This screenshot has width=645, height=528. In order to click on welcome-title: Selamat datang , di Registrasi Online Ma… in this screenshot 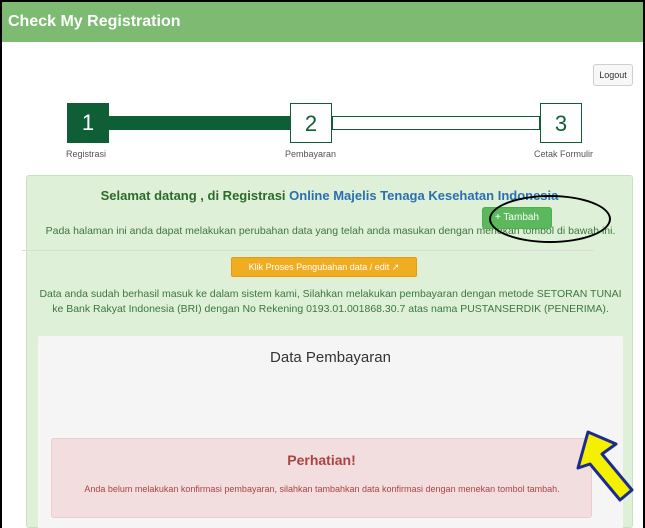, I will do `click(329, 195)`.